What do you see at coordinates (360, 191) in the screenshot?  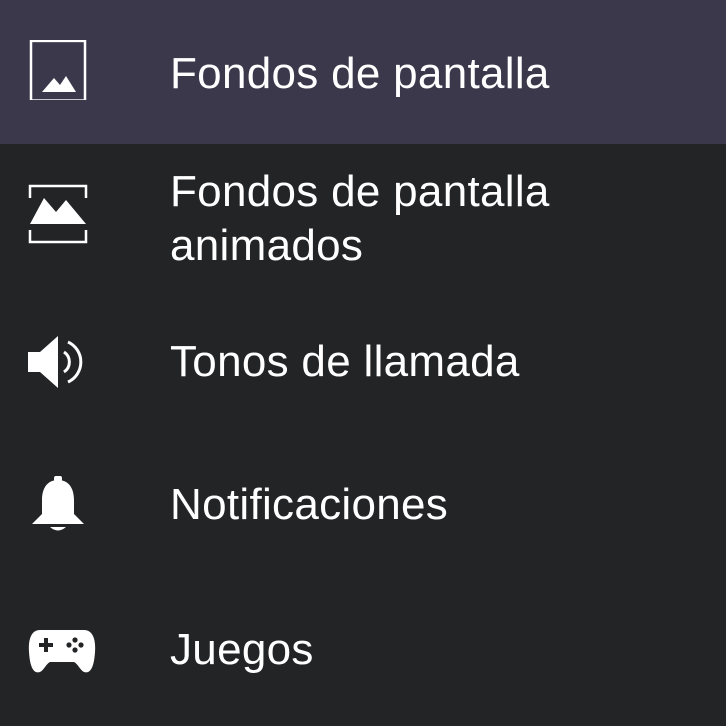 I see `menu-item-label-line1: Fondos de pantalla` at bounding box center [360, 191].